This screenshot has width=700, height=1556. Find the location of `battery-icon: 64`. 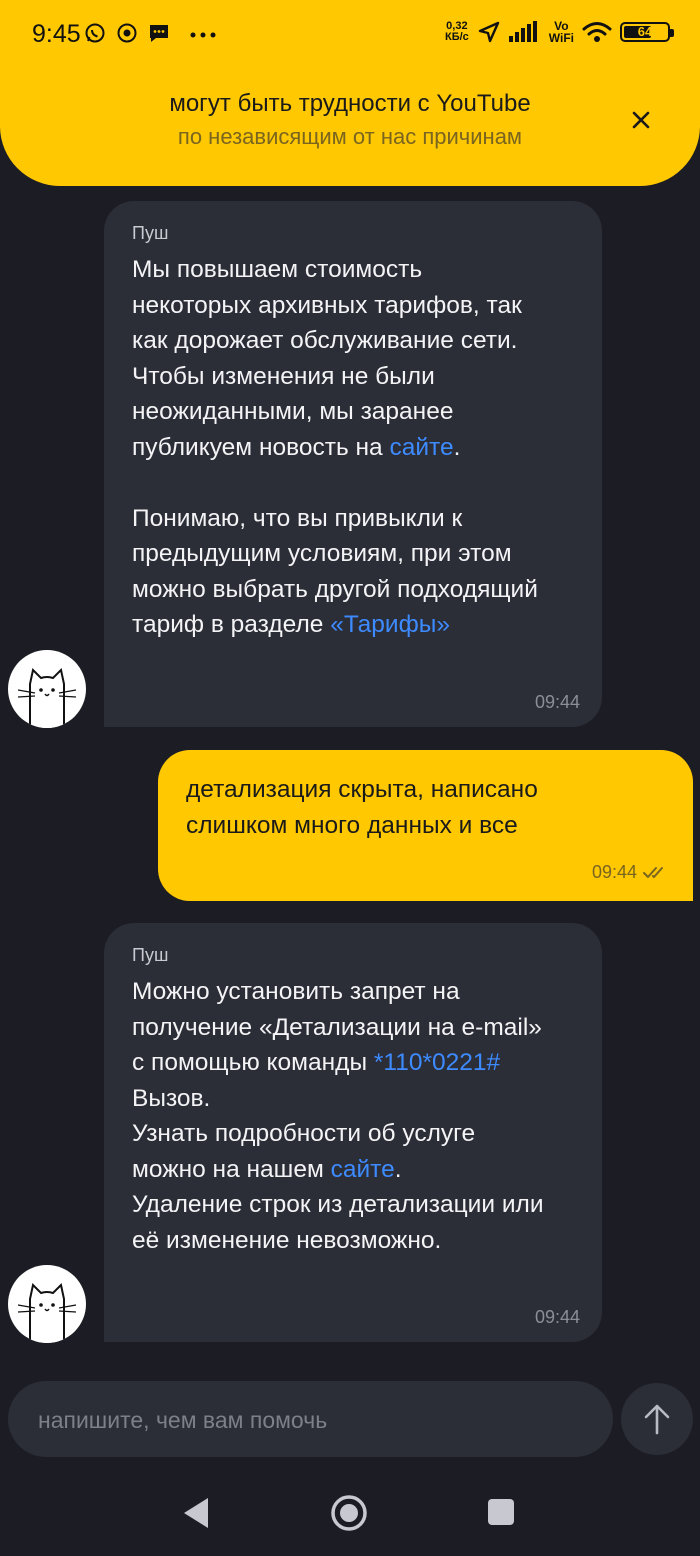

battery-icon: 64 is located at coordinates (647, 32).